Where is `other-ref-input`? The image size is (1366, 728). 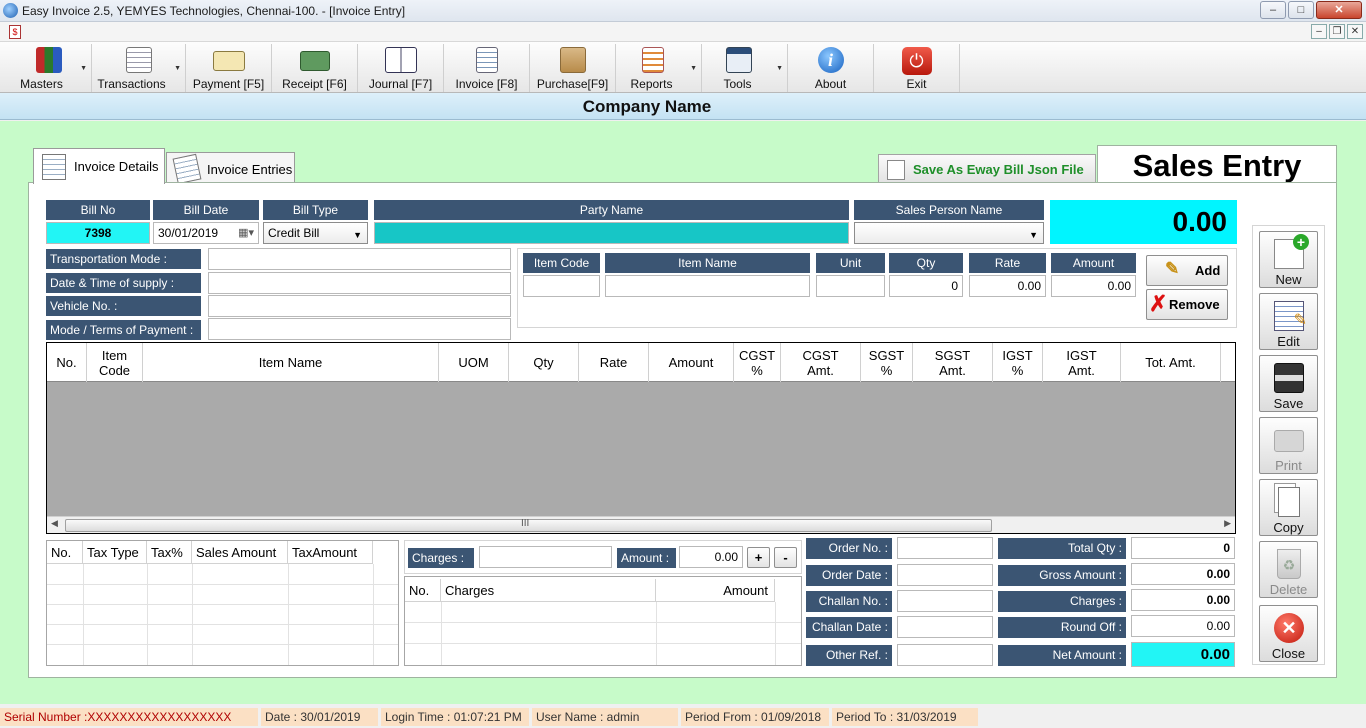 other-ref-input is located at coordinates (945, 655).